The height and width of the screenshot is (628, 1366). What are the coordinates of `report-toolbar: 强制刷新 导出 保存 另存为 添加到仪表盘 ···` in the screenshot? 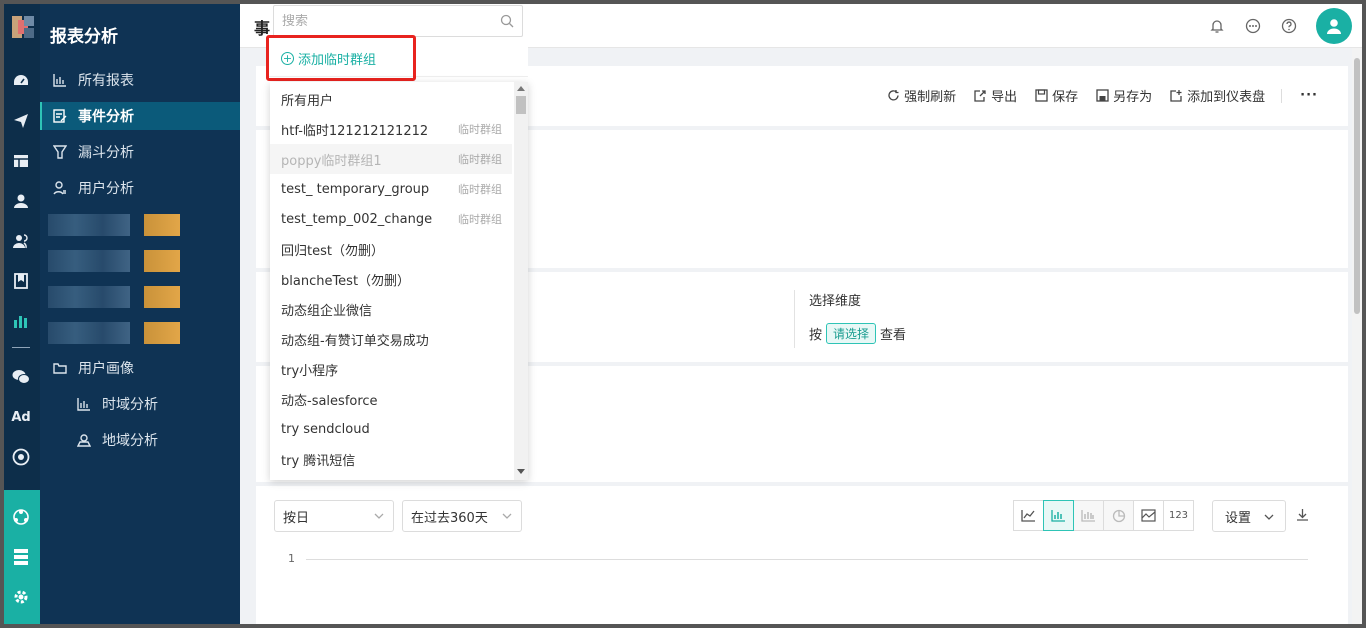 It's located at (1093, 95).